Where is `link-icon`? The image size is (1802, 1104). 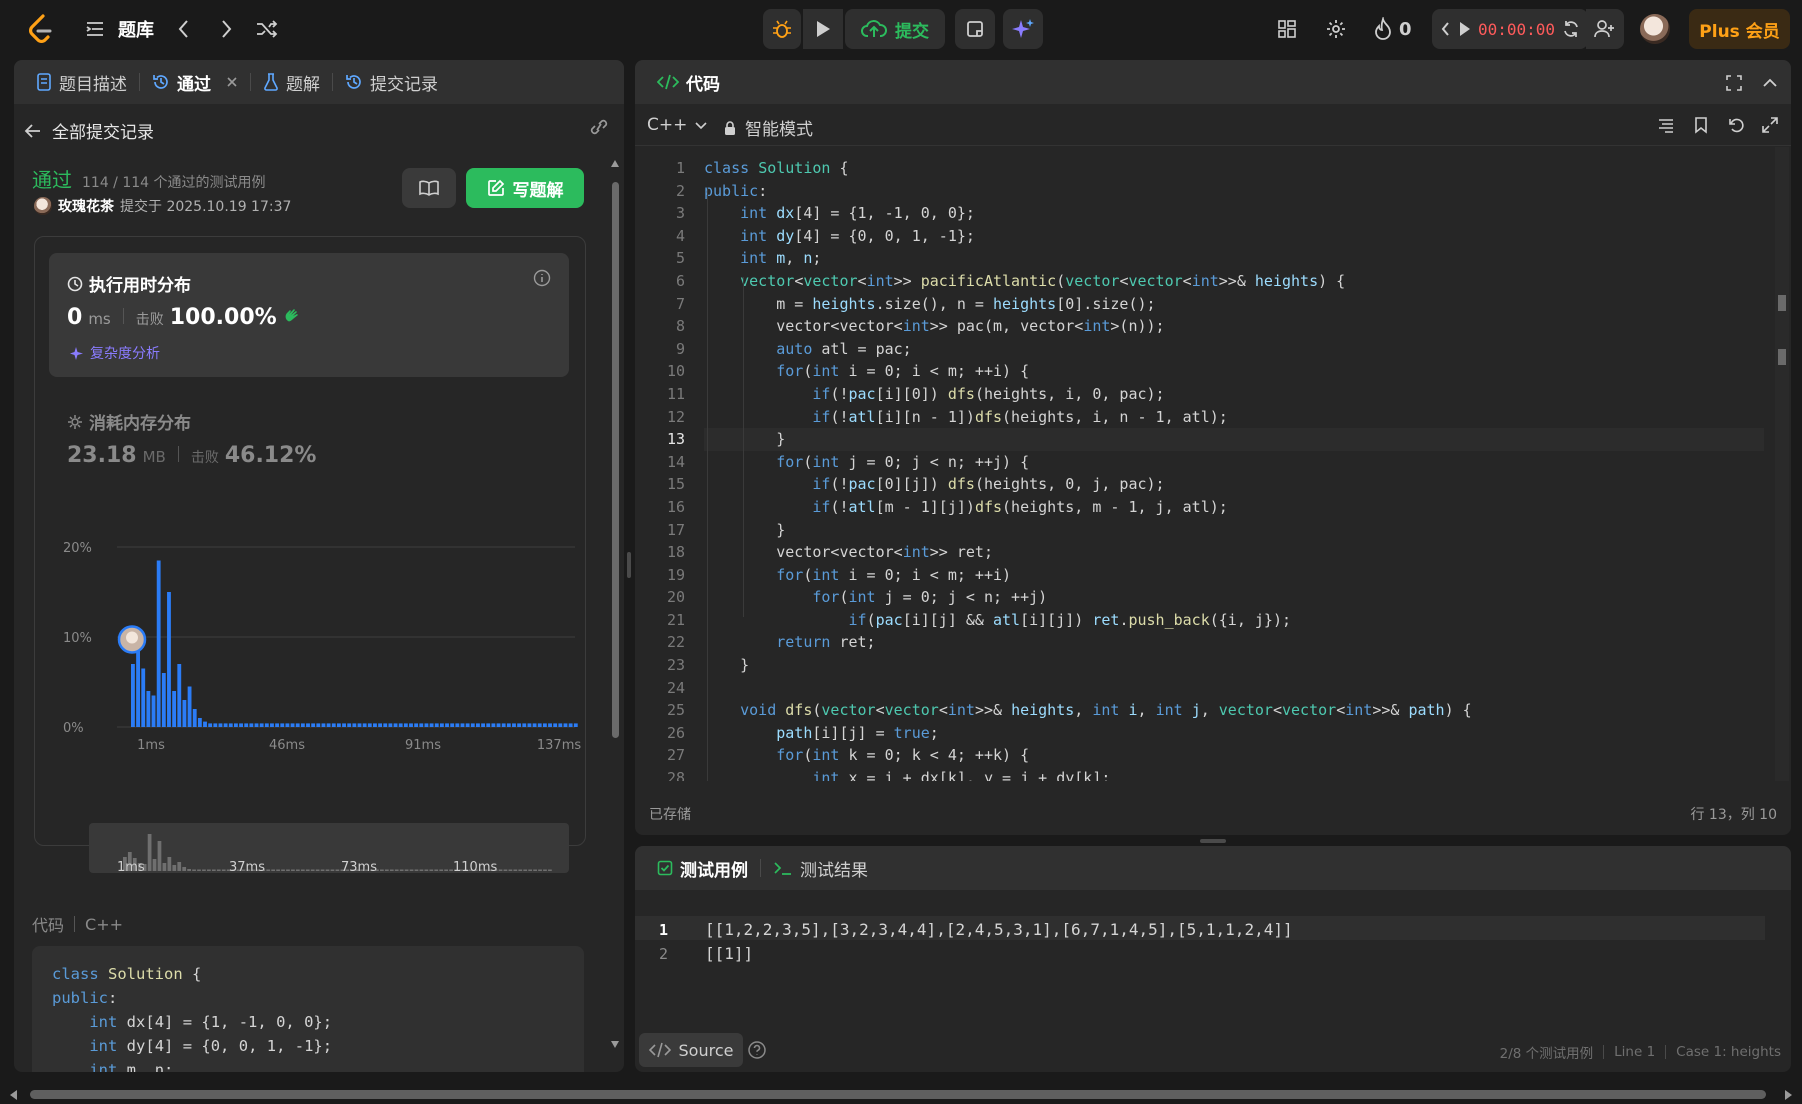 link-icon is located at coordinates (599, 127).